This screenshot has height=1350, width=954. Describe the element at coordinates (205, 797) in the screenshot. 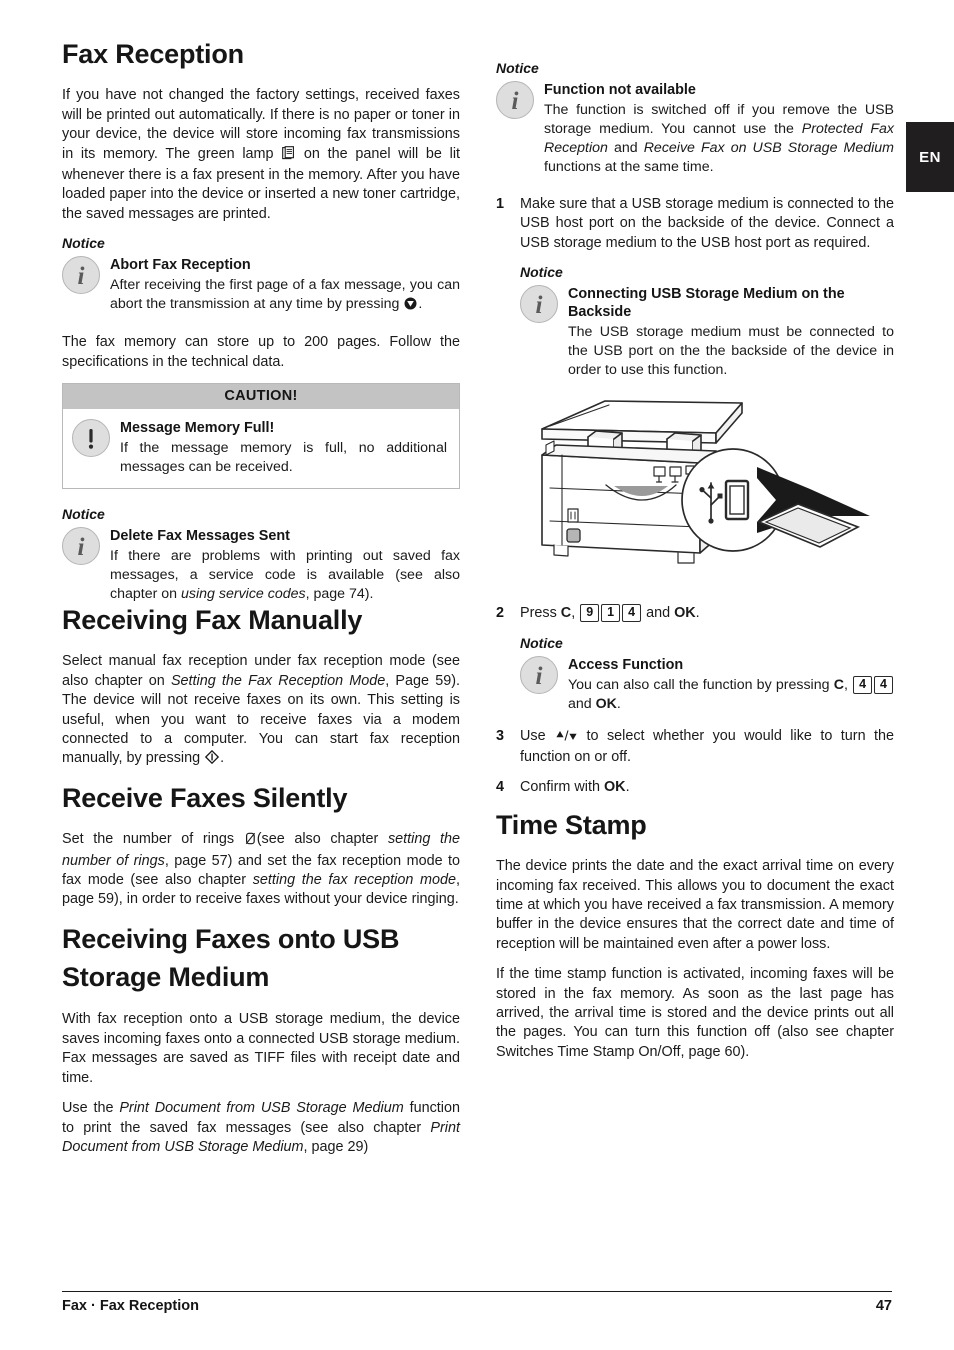

I see `heading-receive-faxes-silently: Receive Faxes Silently` at that location.